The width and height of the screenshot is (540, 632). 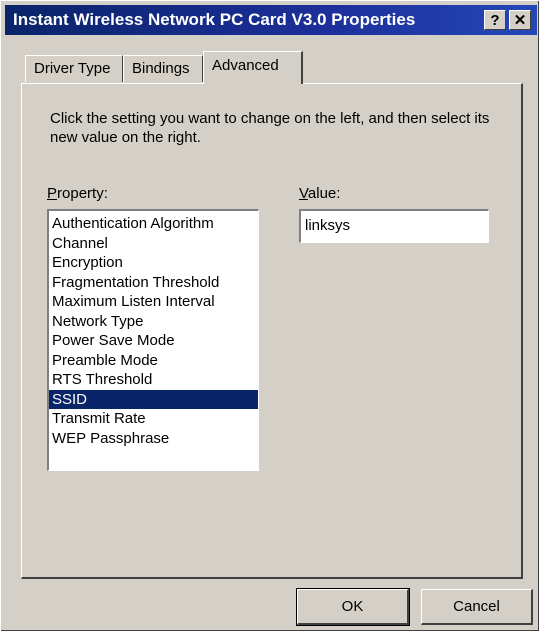 What do you see at coordinates (153, 302) in the screenshot?
I see `property-item-maximum-listen-interval: Maximum Listen Interval` at bounding box center [153, 302].